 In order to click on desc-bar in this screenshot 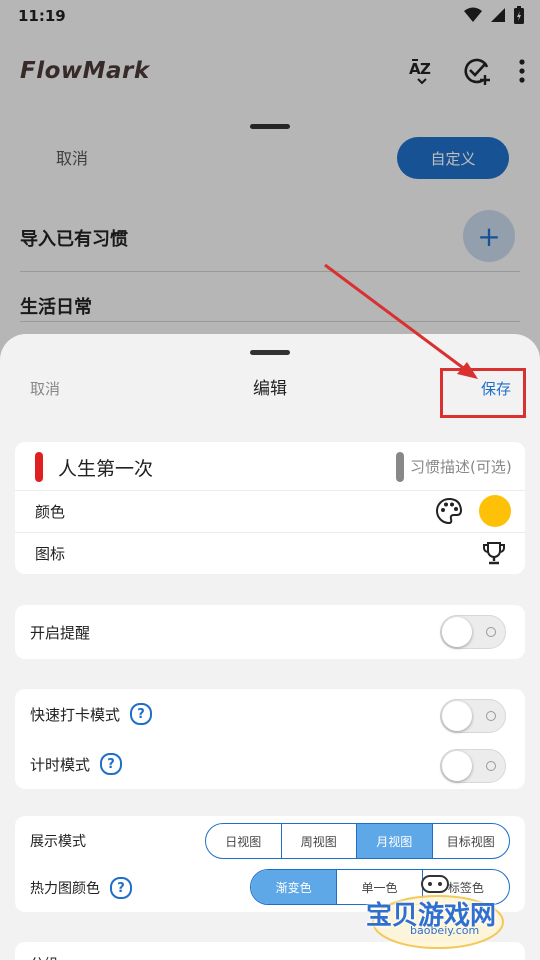, I will do `click(400, 467)`.